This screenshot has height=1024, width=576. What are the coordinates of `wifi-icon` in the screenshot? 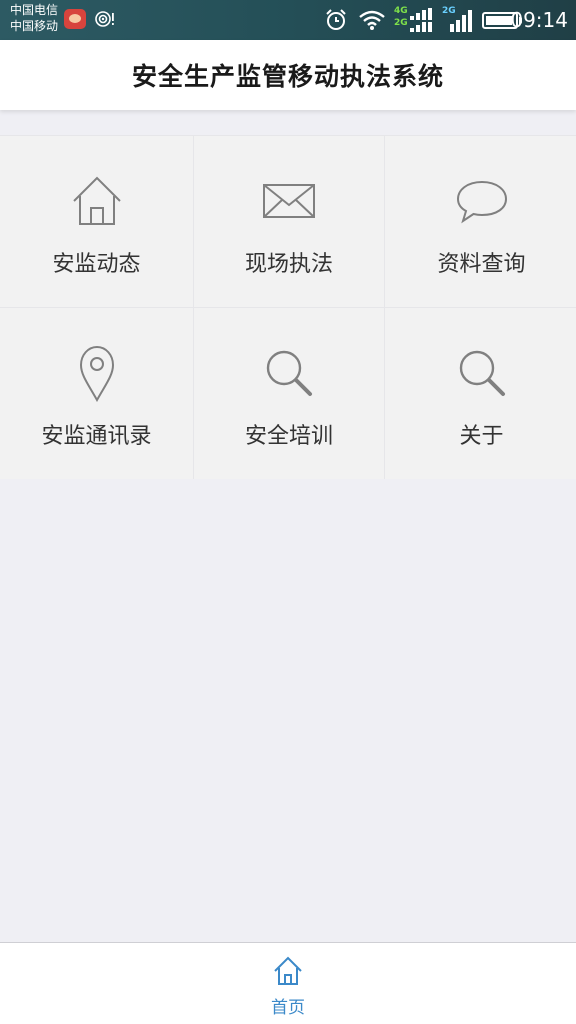 It's located at (372, 20).